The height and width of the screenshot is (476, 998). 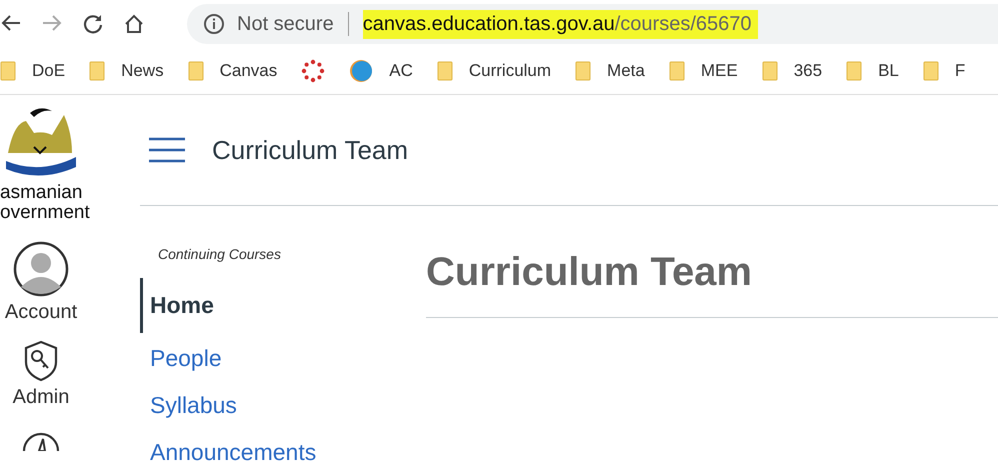 What do you see at coordinates (188, 405) in the screenshot?
I see `course-nav-link: Syllabus` at bounding box center [188, 405].